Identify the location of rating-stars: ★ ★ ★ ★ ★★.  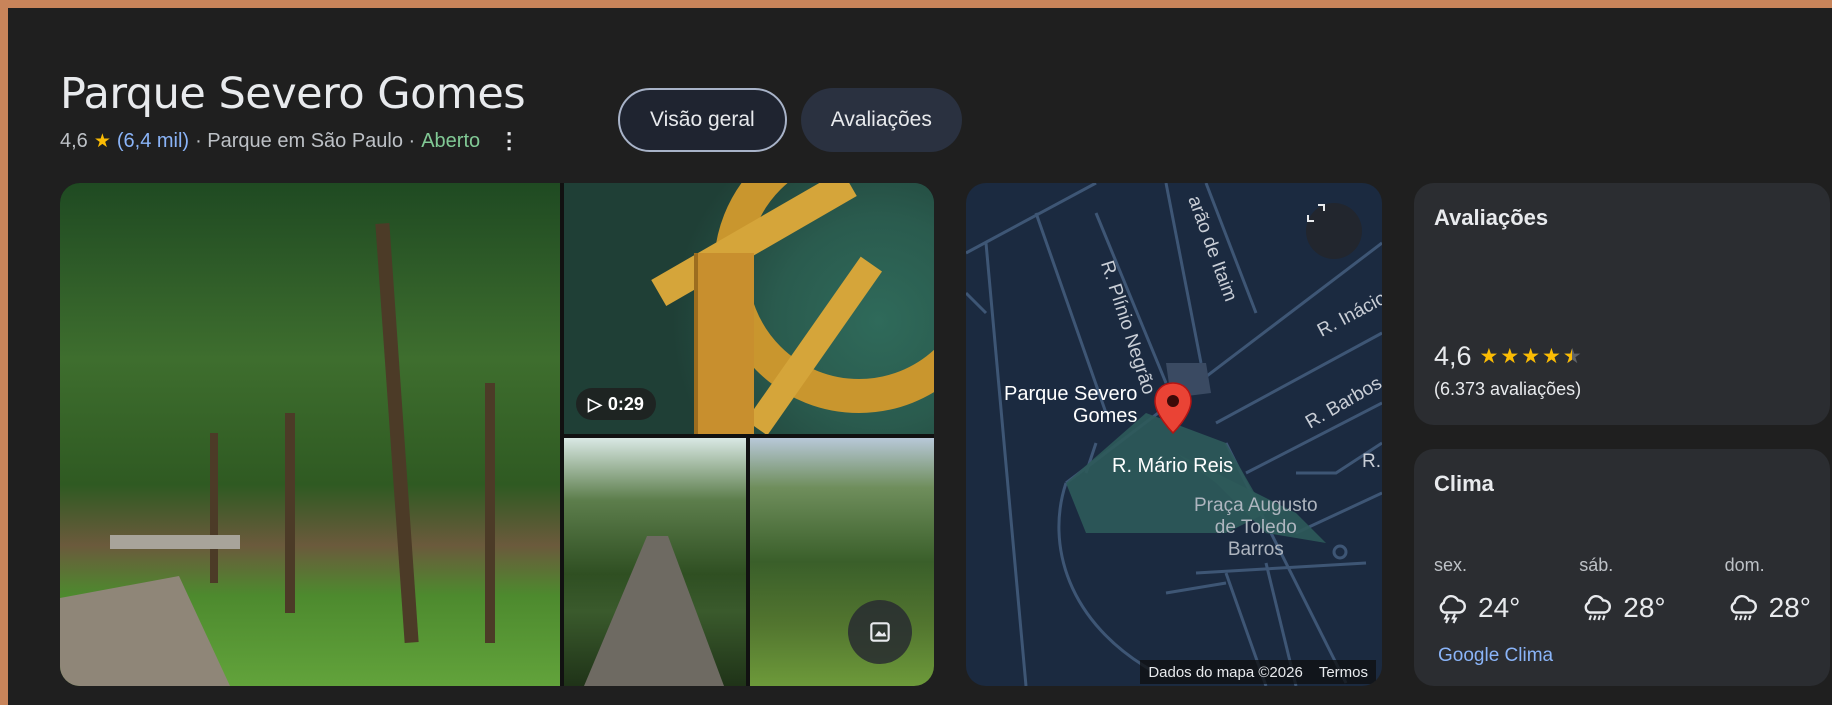
(1531, 356).